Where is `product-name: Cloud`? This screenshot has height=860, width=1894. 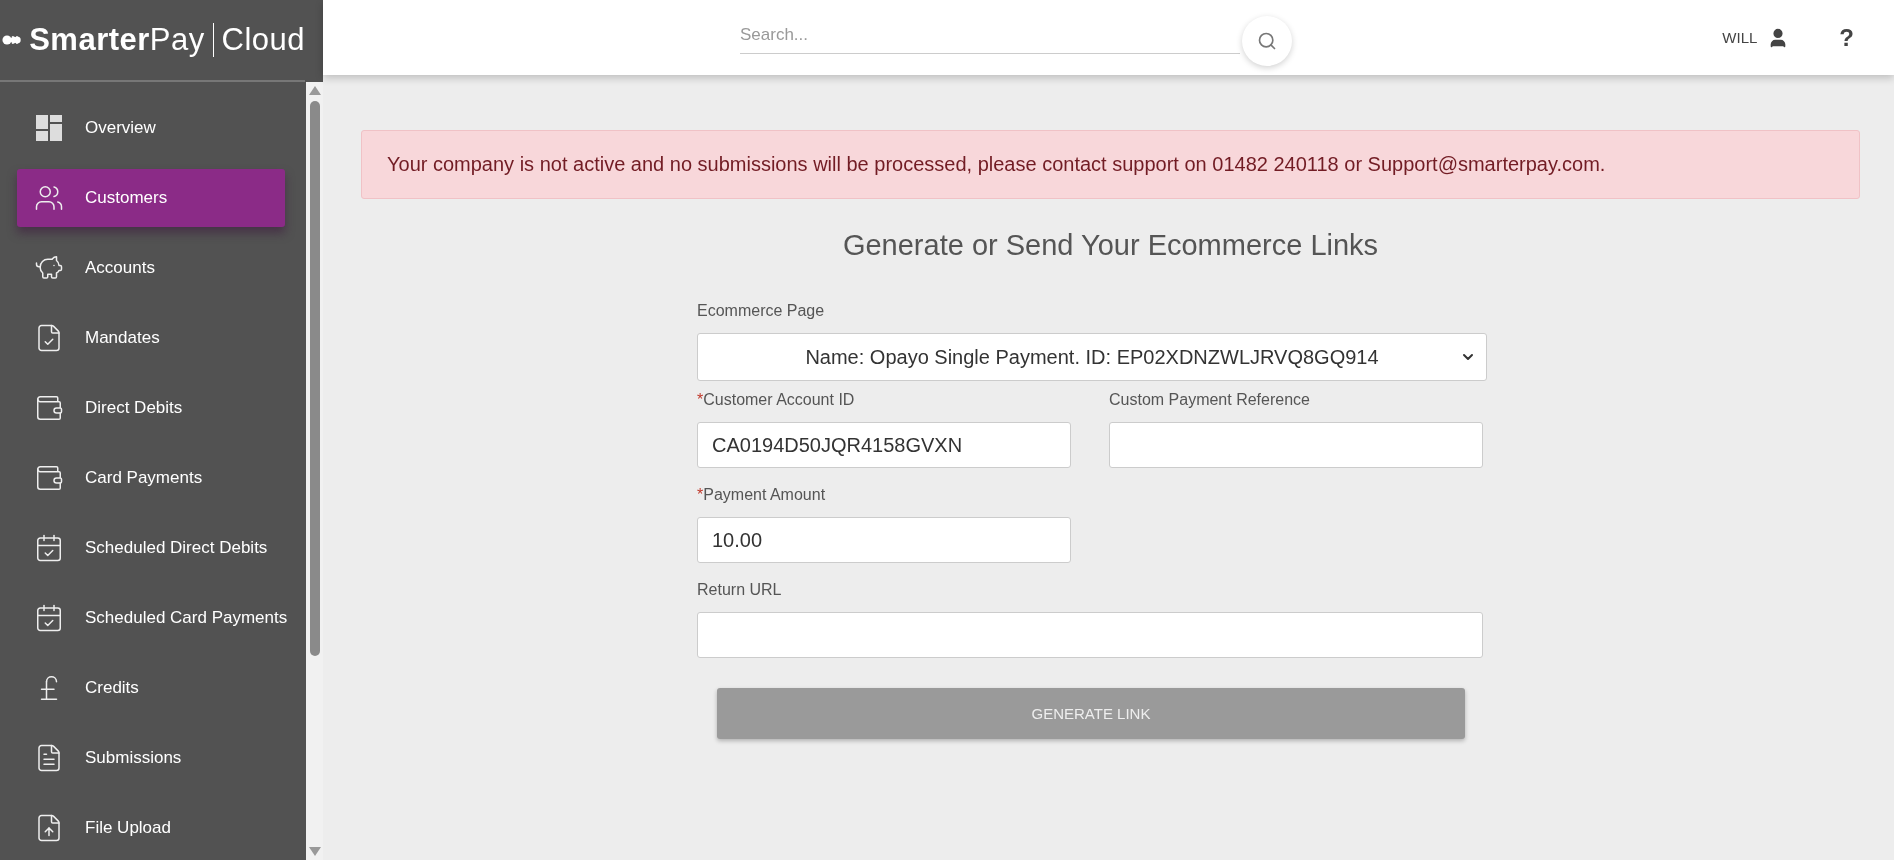
product-name: Cloud is located at coordinates (263, 40).